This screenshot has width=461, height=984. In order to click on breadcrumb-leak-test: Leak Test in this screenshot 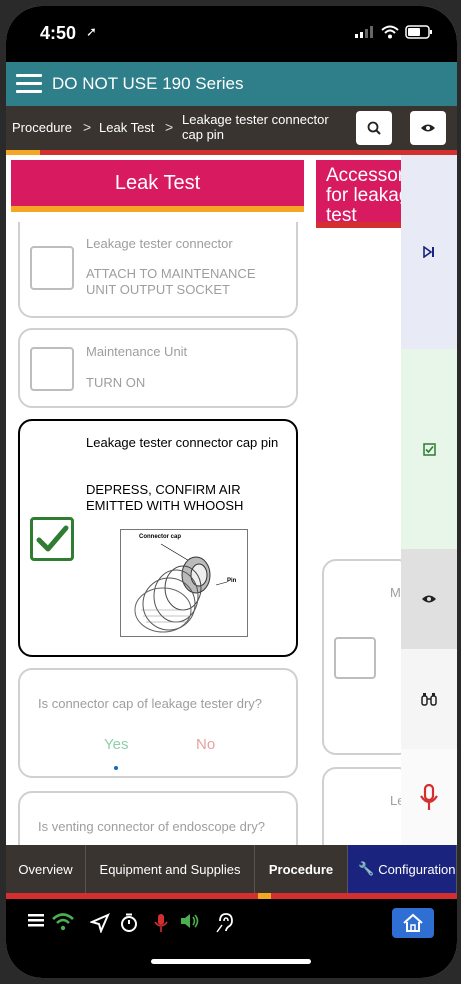, I will do `click(126, 127)`.